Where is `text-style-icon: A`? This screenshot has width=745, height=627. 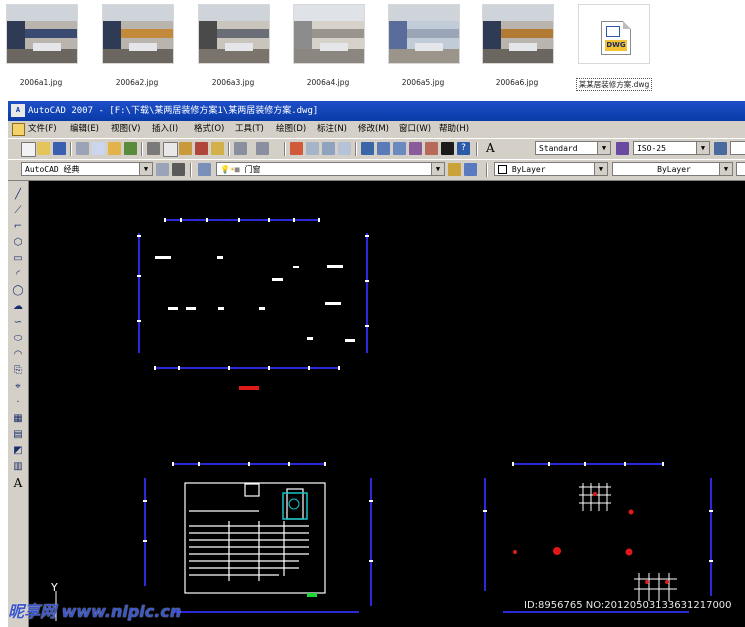
text-style-icon: A is located at coordinates (492, 148).